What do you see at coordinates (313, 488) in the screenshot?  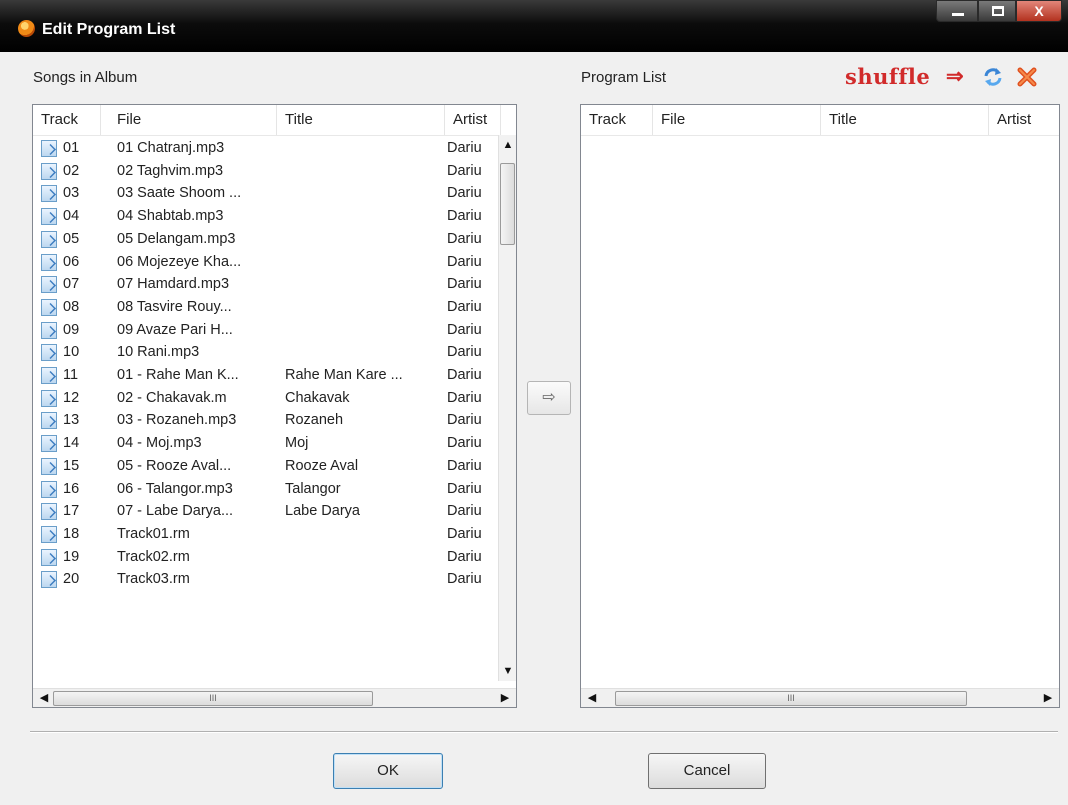 I see `title-cell: Talangor` at bounding box center [313, 488].